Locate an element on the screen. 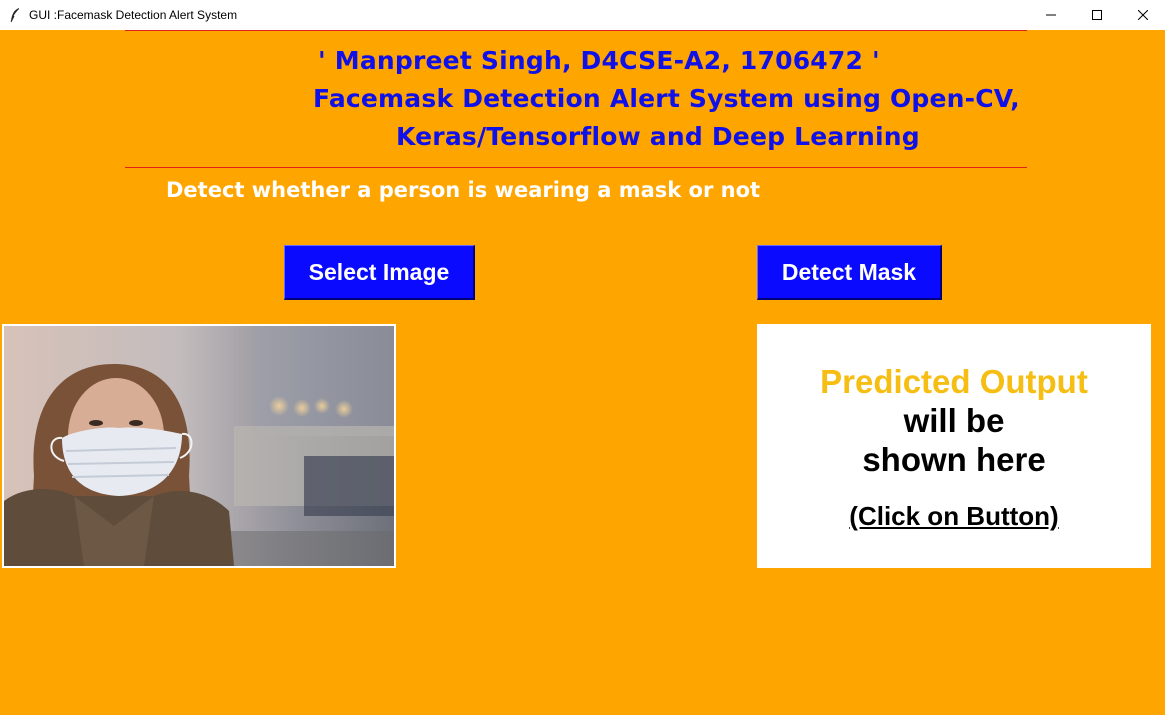  minimize-button is located at coordinates (1051, 15).